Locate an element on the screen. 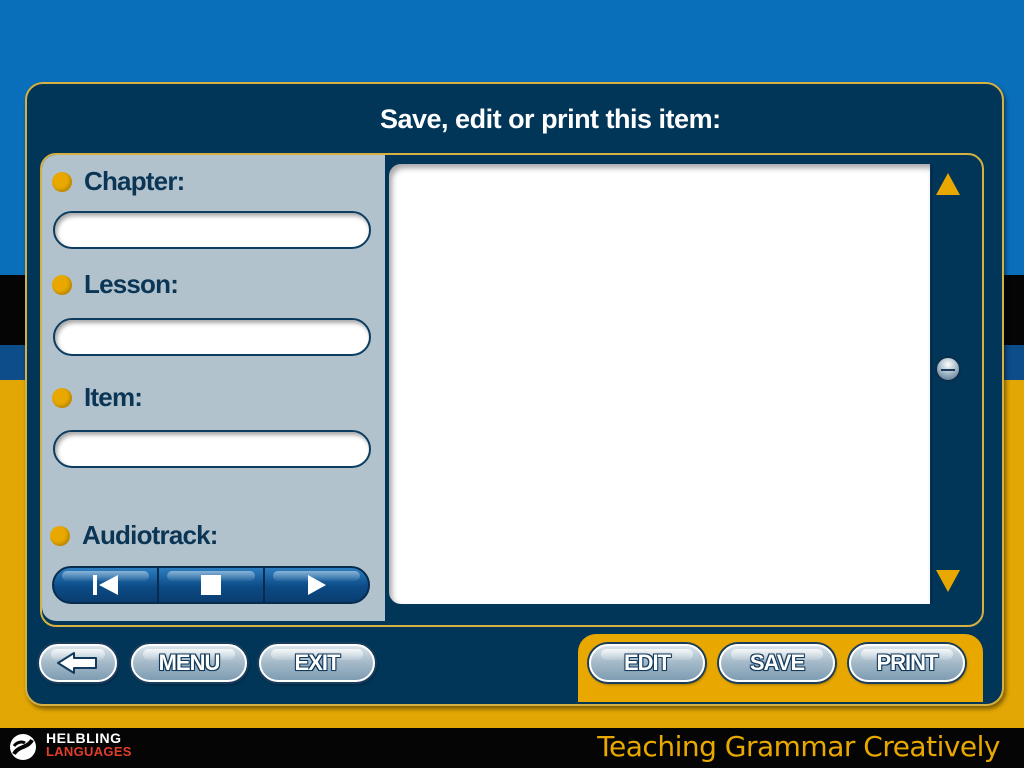 This screenshot has width=1024, height=768. stop-icon is located at coordinates (210, 585).